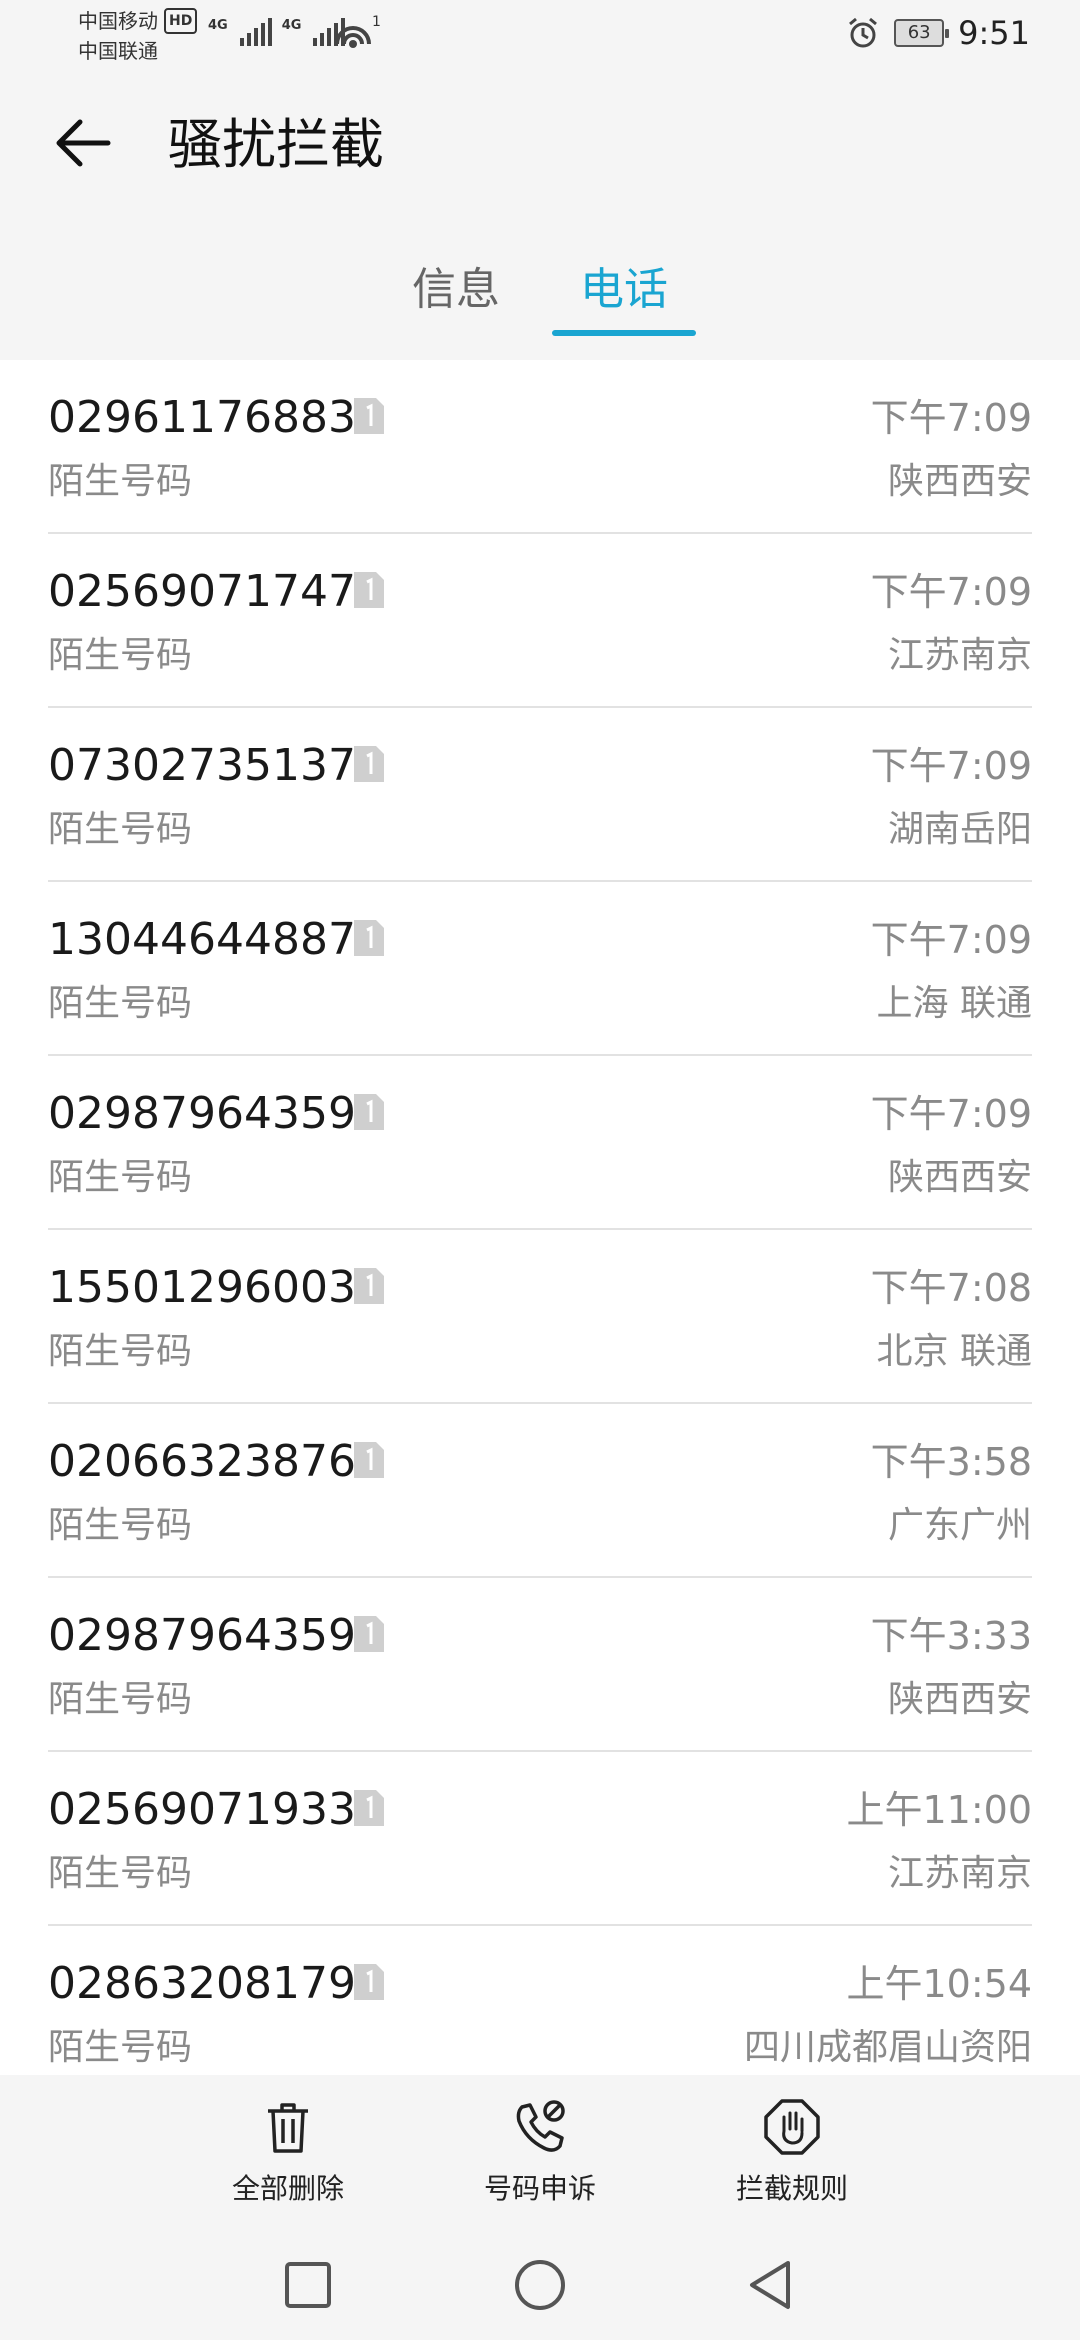  What do you see at coordinates (308, 2285) in the screenshot?
I see `square-icon` at bounding box center [308, 2285].